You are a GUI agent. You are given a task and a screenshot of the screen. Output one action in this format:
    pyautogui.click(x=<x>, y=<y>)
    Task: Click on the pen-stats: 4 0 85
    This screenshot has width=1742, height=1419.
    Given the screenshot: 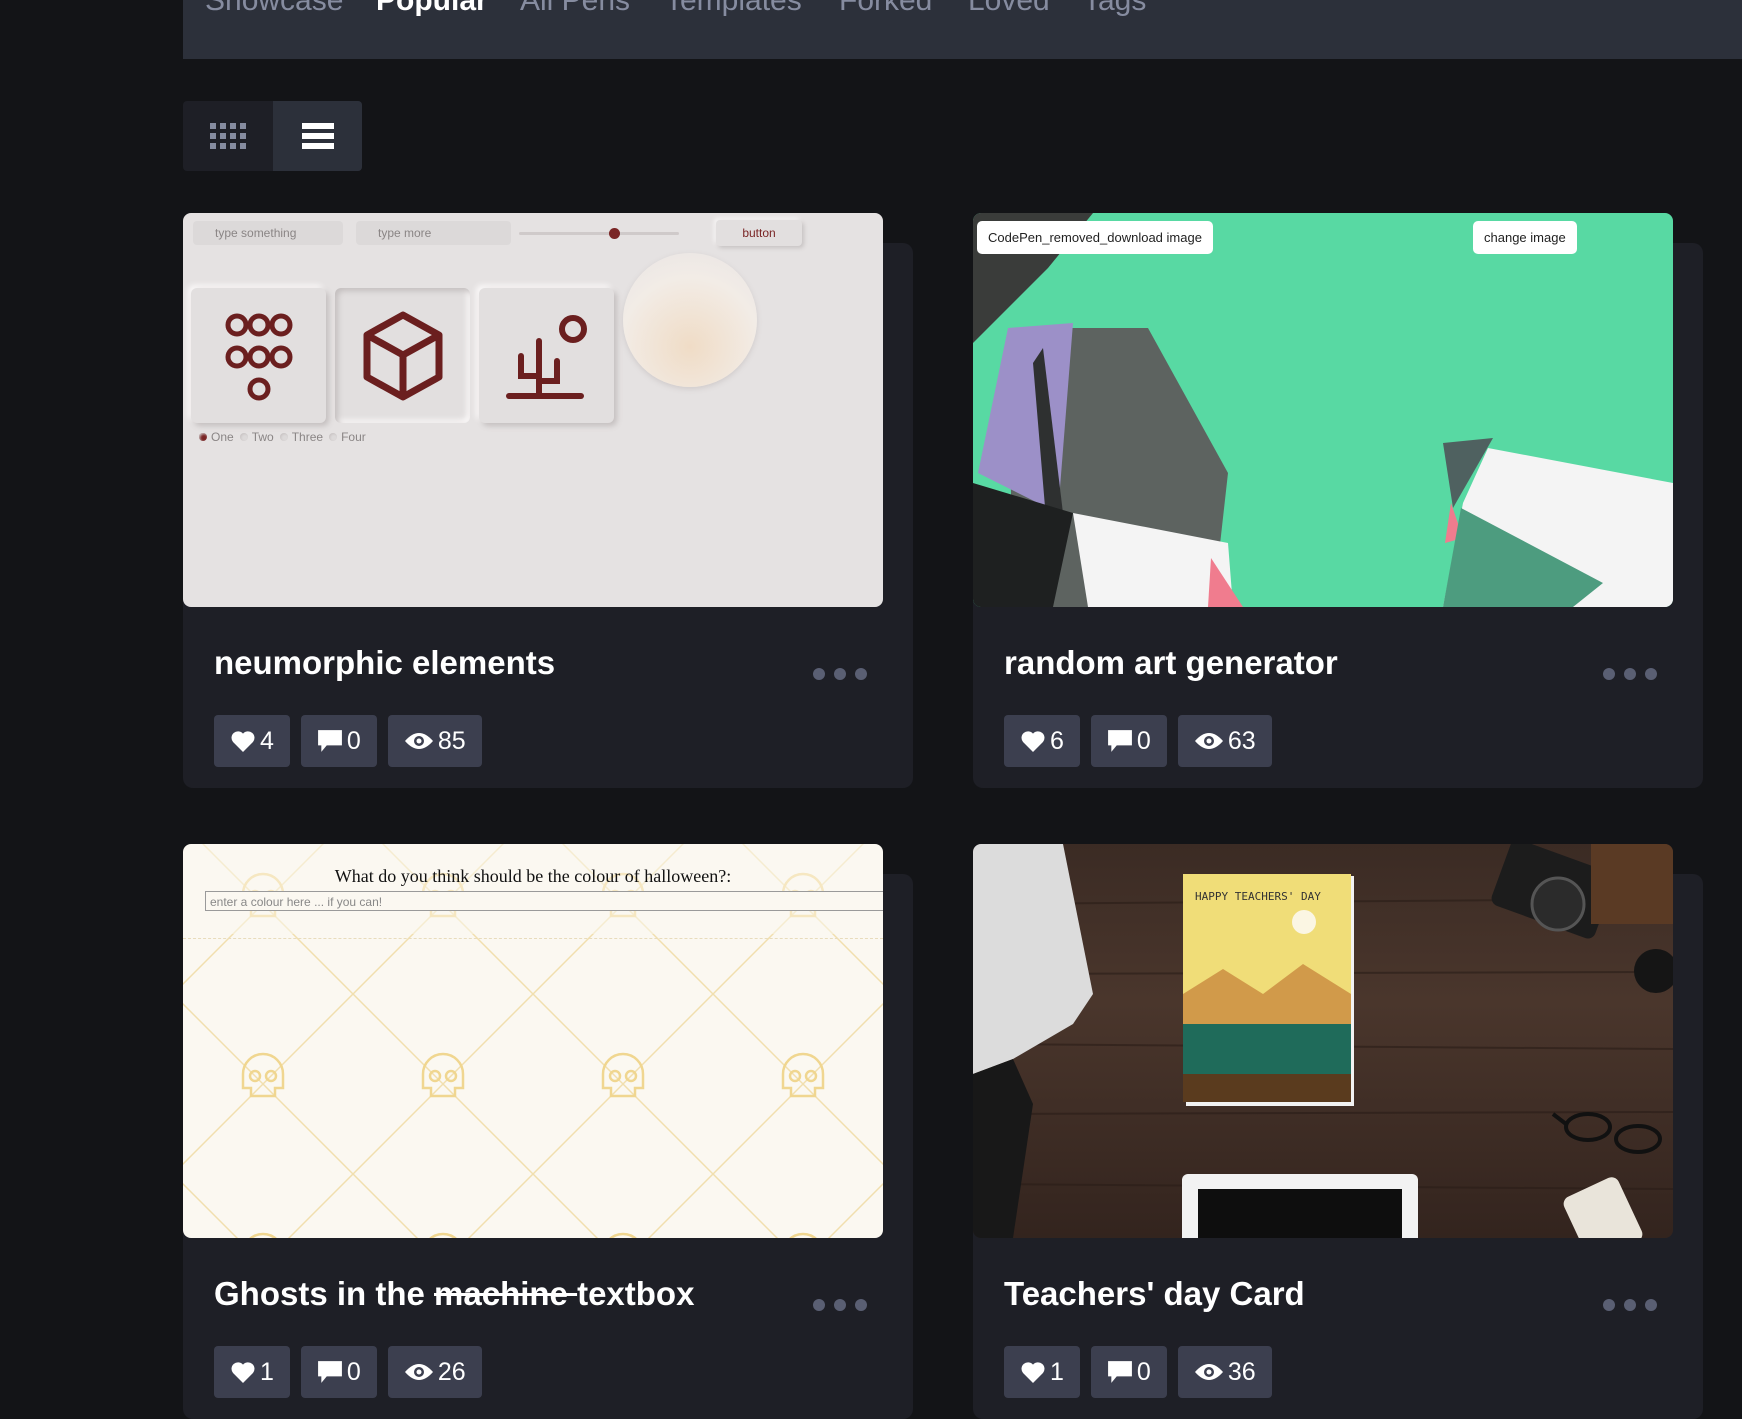 What is the action you would take?
    pyautogui.click(x=353, y=741)
    